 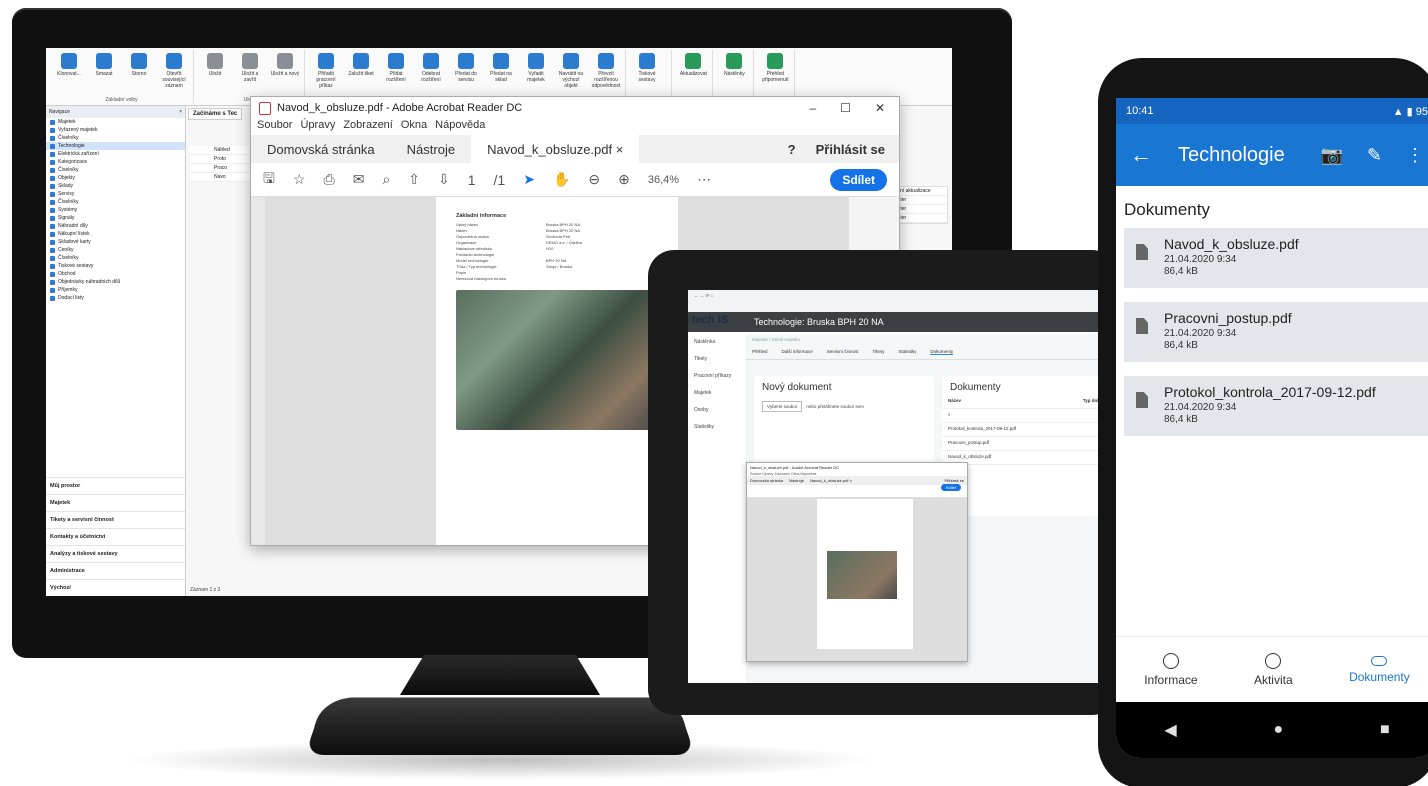 What do you see at coordinates (361, 73) in the screenshot?
I see `ribbon-button: Založit tiket` at bounding box center [361, 73].